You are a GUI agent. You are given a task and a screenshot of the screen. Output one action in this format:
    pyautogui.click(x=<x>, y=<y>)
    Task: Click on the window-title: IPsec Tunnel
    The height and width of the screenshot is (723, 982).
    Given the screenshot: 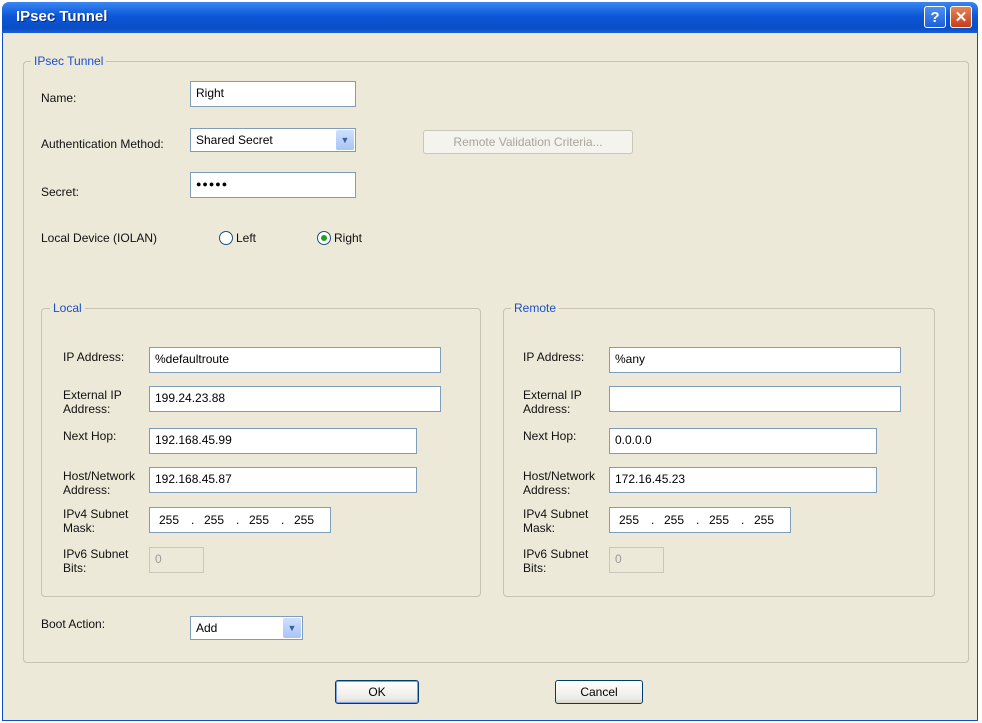 What is the action you would take?
    pyautogui.click(x=62, y=16)
    